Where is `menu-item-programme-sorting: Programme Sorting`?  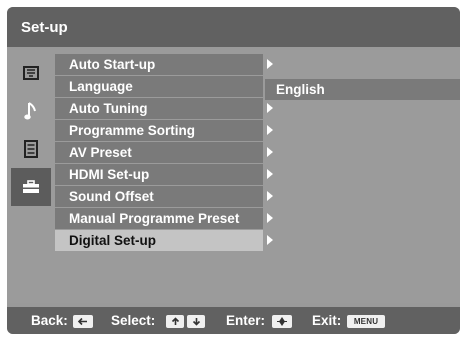 menu-item-programme-sorting: Programme Sorting is located at coordinates (159, 130).